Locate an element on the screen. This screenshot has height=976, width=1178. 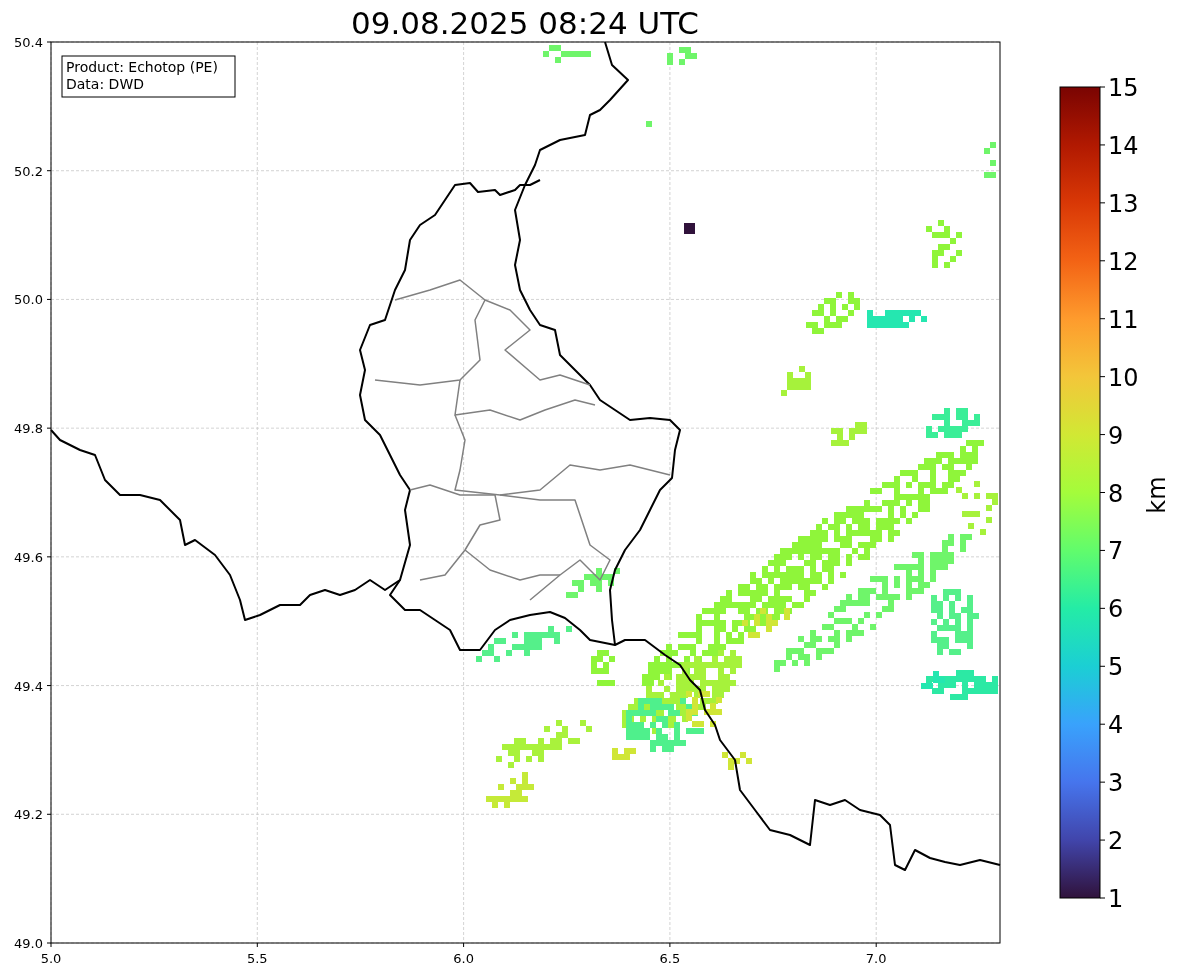
axis-tick-label: 5.0 is located at coordinates (51, 958).